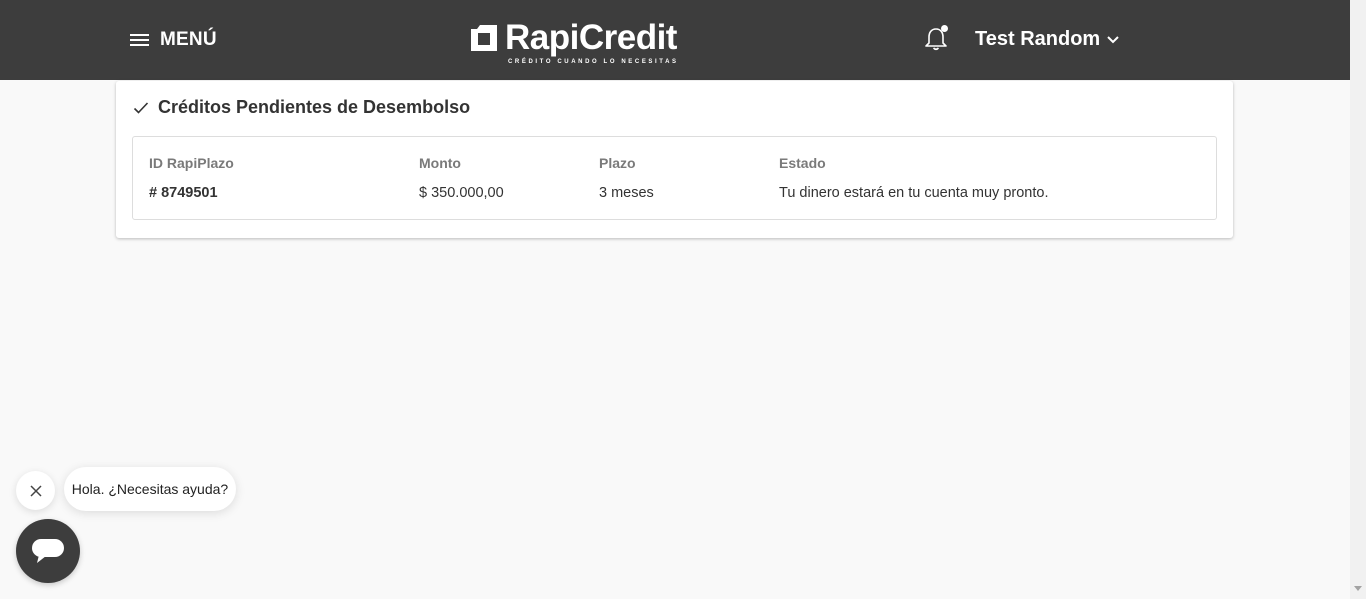 The height and width of the screenshot is (599, 1366). I want to click on hamburger-icon, so click(139, 40).